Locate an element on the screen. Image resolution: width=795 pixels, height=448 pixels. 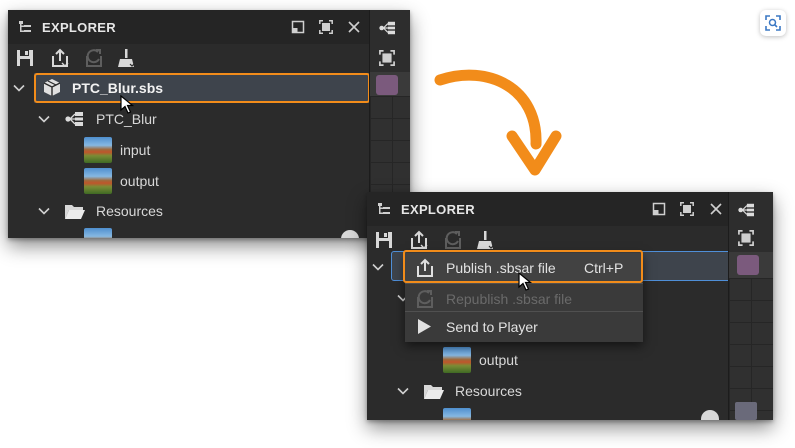
node-partial is located at coordinates (746, 411).